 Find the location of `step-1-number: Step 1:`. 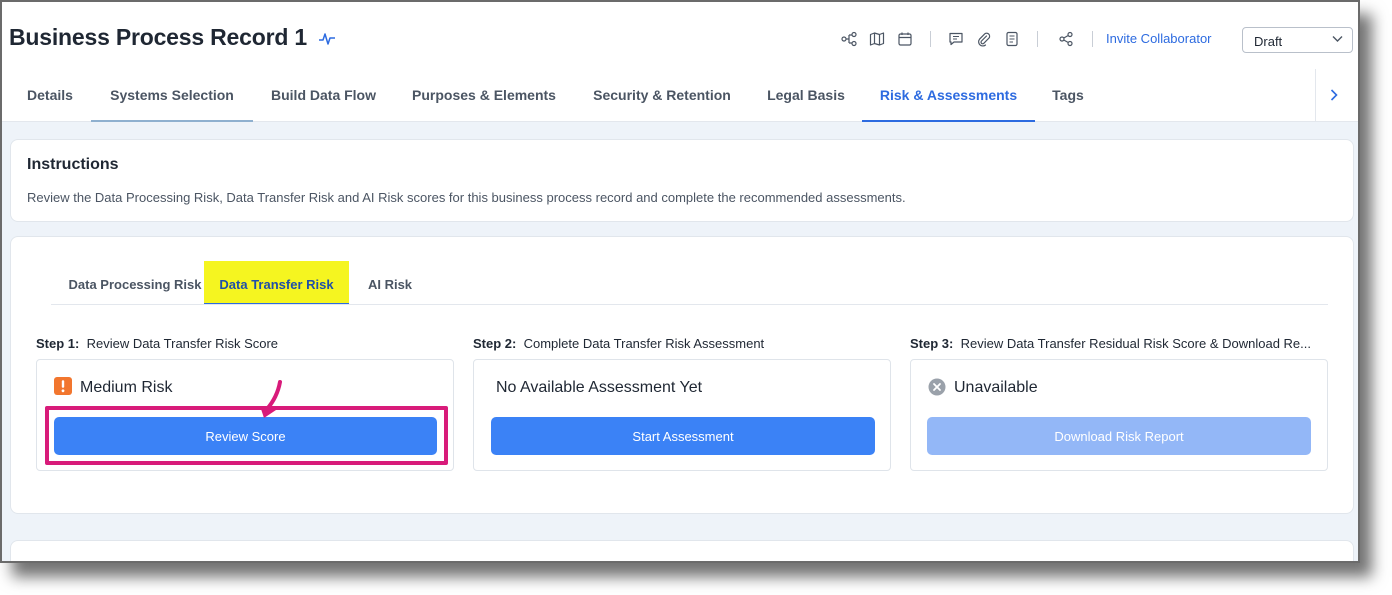

step-1-number: Step 1: is located at coordinates (58, 343).